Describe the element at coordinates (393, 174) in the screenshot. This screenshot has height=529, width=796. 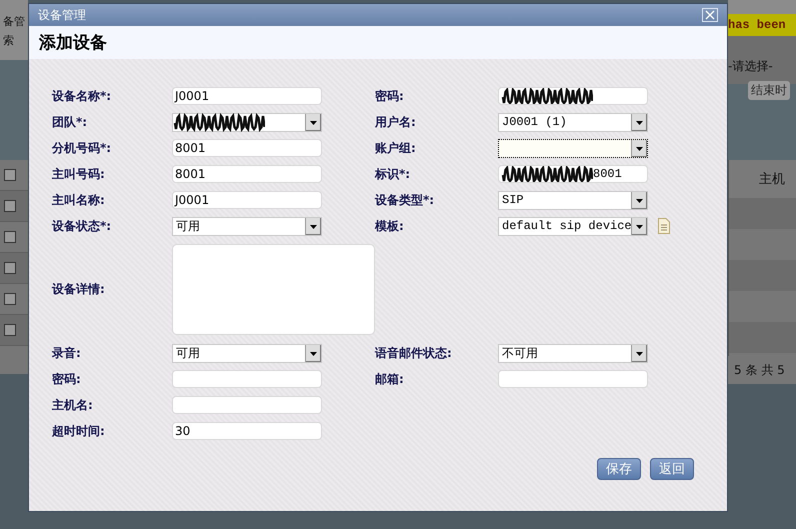
I see `field-label: 标识*:` at that location.